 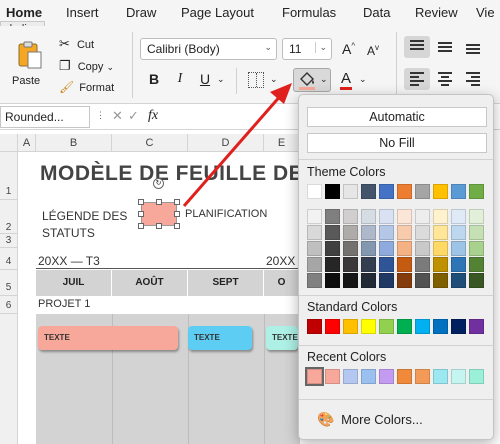 I want to click on italic-button: I, so click(x=180, y=79).